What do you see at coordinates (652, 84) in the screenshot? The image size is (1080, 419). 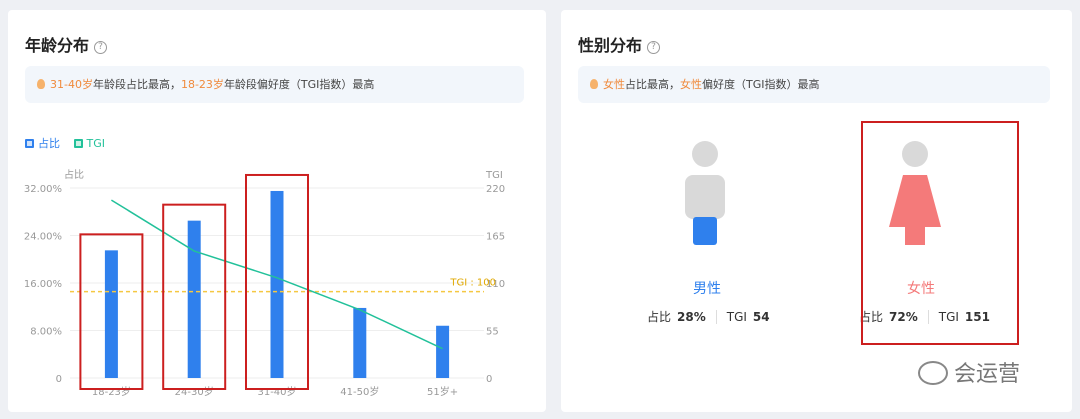 I see `insight-text: 占比最高，` at bounding box center [652, 84].